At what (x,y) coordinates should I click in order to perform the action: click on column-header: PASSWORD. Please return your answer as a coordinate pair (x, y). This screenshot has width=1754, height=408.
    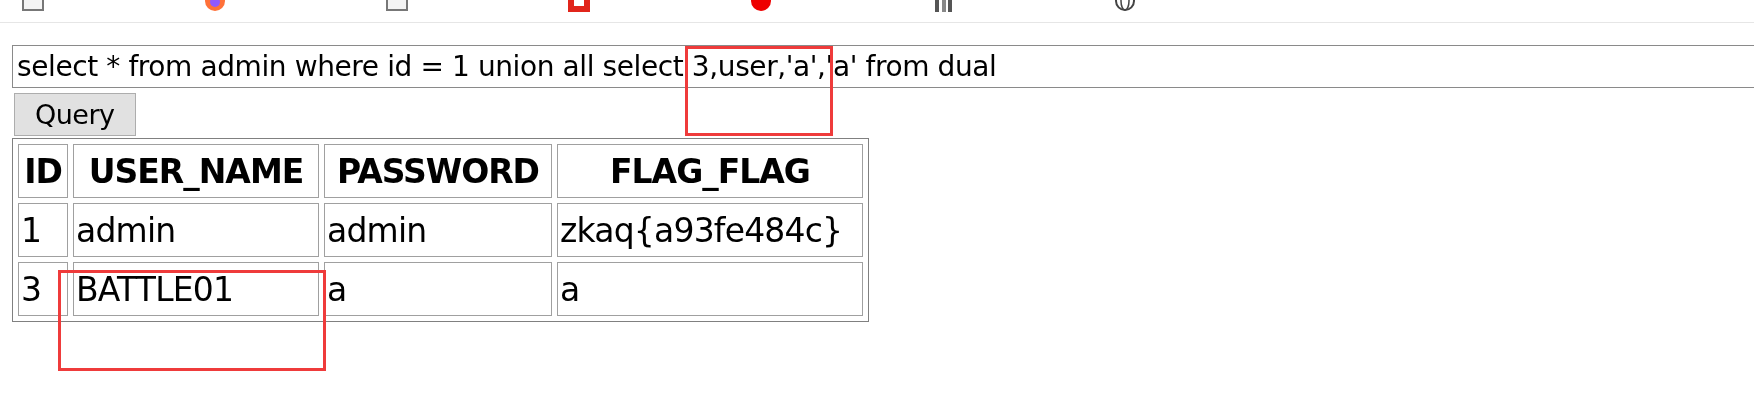
    Looking at the image, I should click on (438, 171).